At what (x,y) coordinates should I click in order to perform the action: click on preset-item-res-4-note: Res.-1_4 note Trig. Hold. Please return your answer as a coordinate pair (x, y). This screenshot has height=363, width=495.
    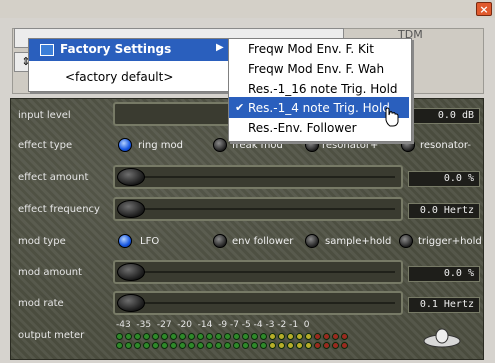
    Looking at the image, I should click on (319, 108).